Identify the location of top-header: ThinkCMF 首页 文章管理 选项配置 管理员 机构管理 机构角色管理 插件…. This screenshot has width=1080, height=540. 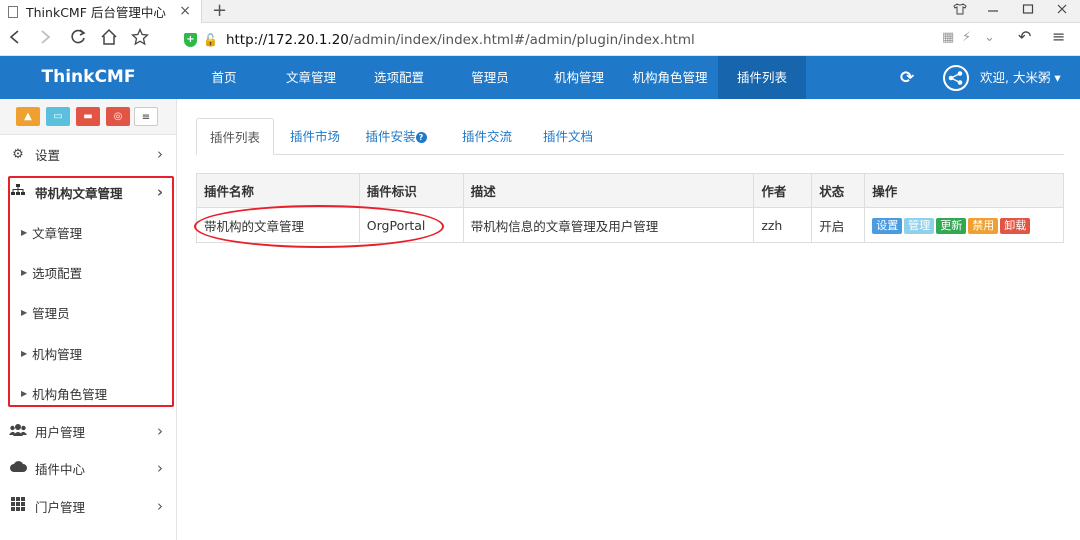
(540, 77).